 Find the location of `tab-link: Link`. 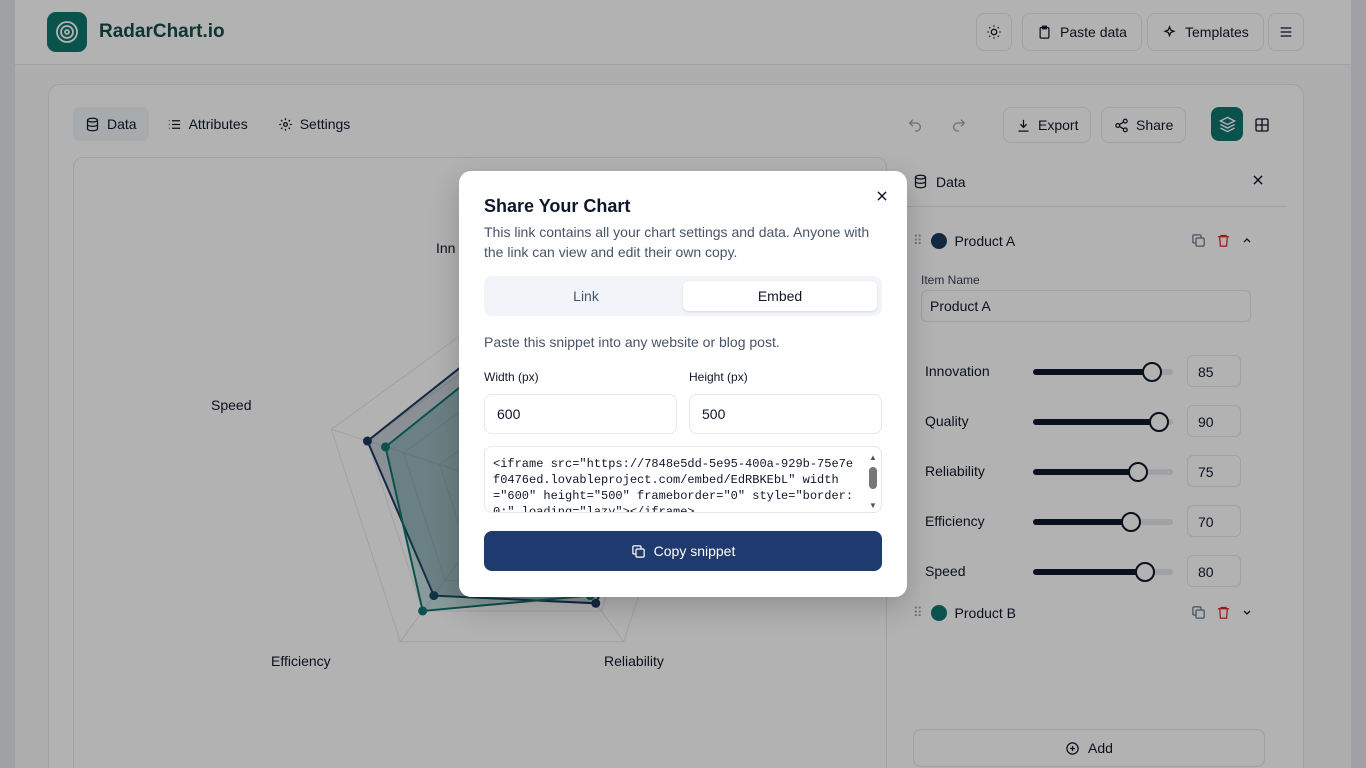

tab-link: Link is located at coordinates (586, 296).